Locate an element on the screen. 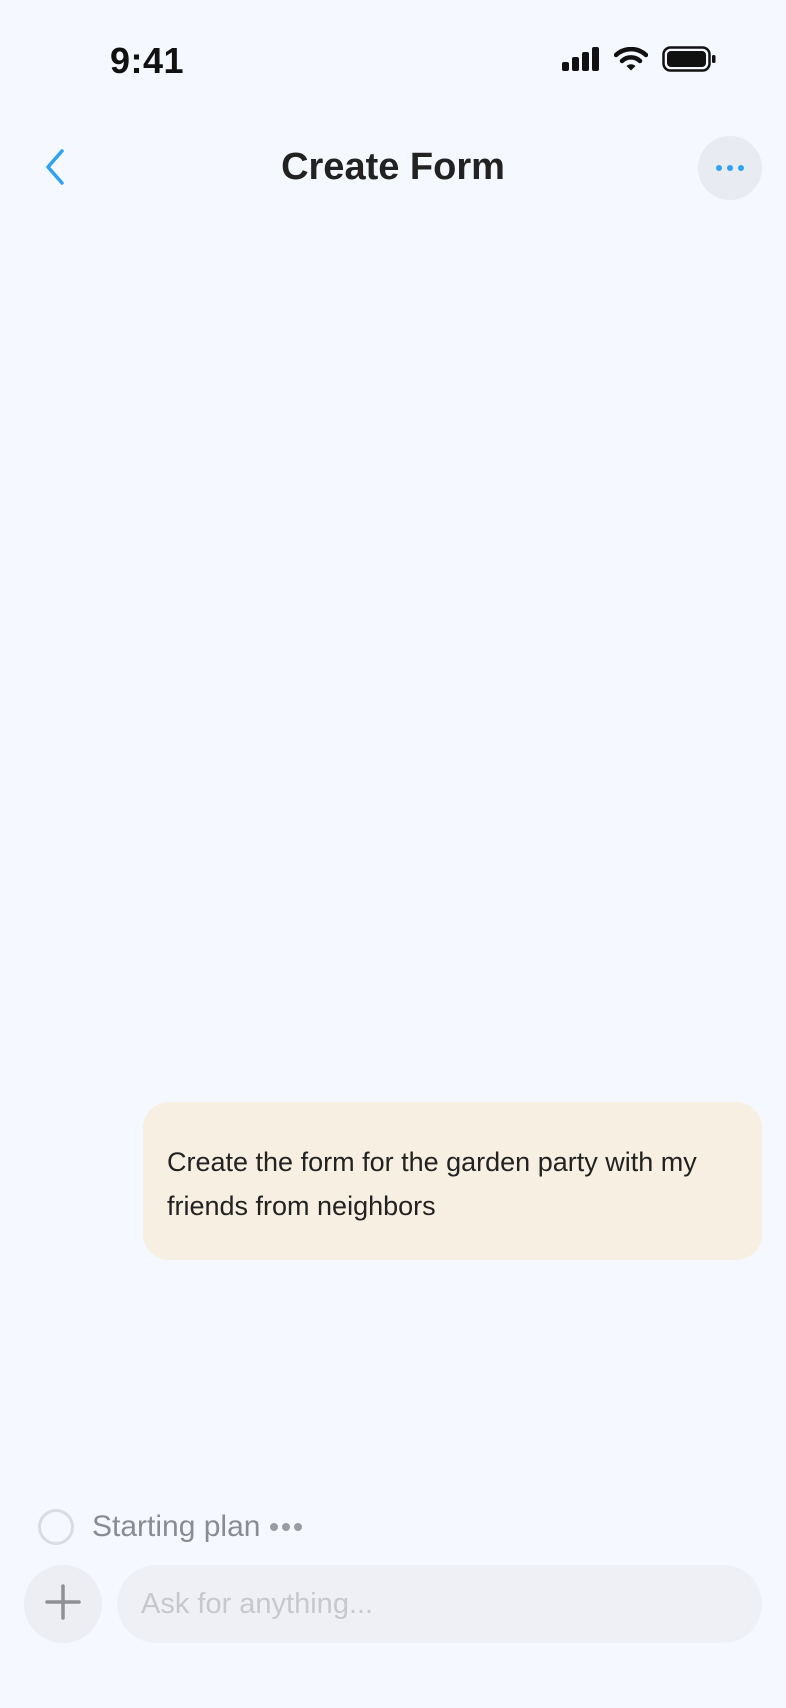 The width and height of the screenshot is (786, 1708). header: Create Form is located at coordinates (393, 170).